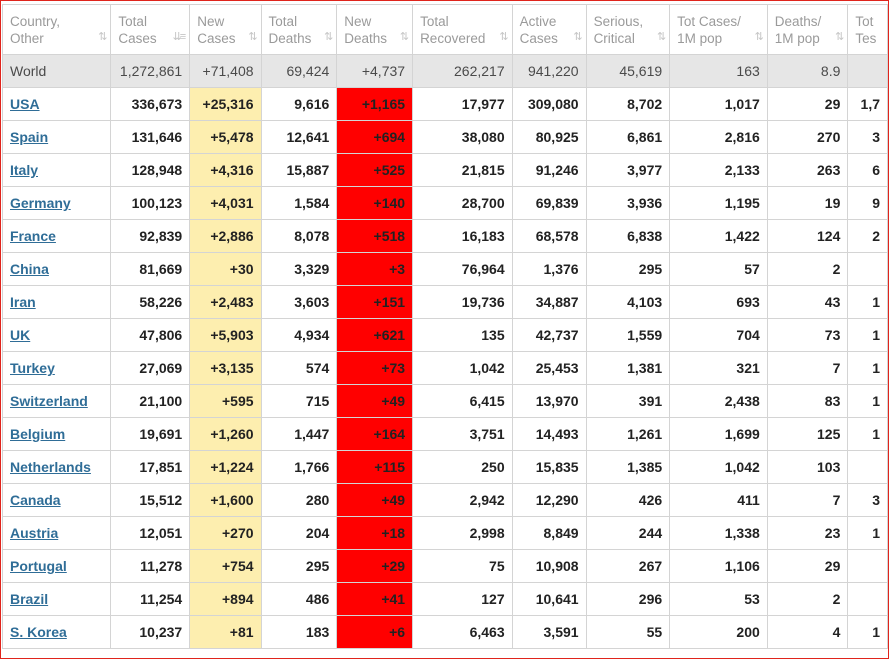  What do you see at coordinates (462, 29) in the screenshot?
I see `column-header-total-recovered: Total Recovered ⇅` at bounding box center [462, 29].